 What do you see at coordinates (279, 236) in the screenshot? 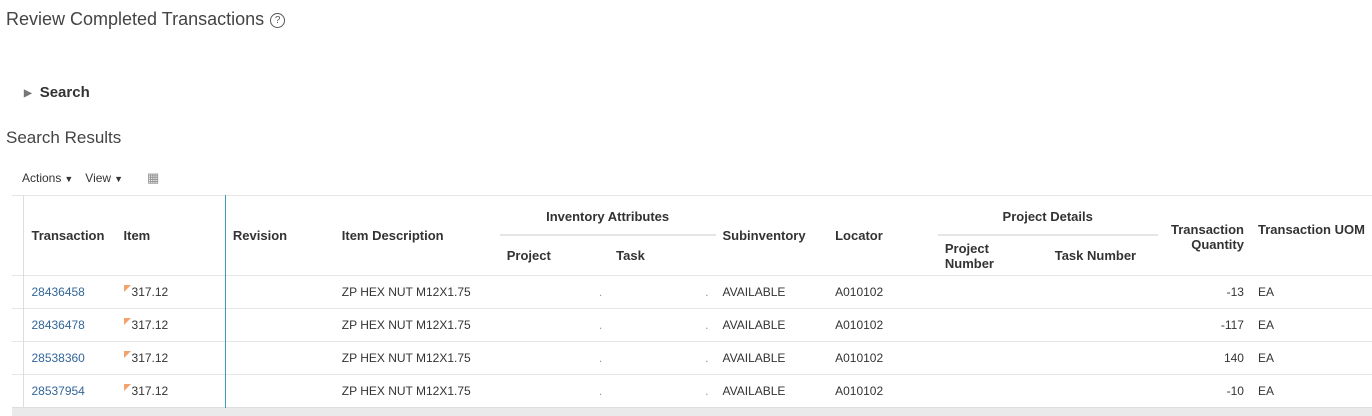
I see `col-revision: Revision` at bounding box center [279, 236].